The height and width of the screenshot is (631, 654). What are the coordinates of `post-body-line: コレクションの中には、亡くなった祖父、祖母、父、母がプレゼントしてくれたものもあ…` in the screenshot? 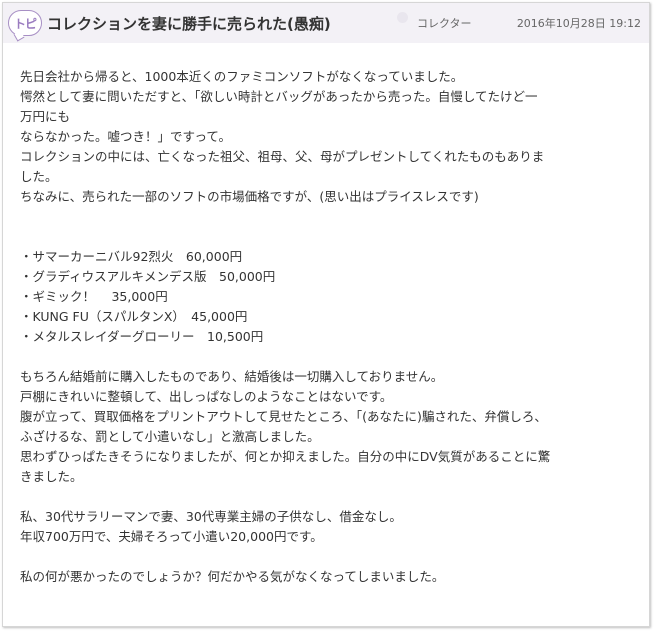 It's located at (282, 156).